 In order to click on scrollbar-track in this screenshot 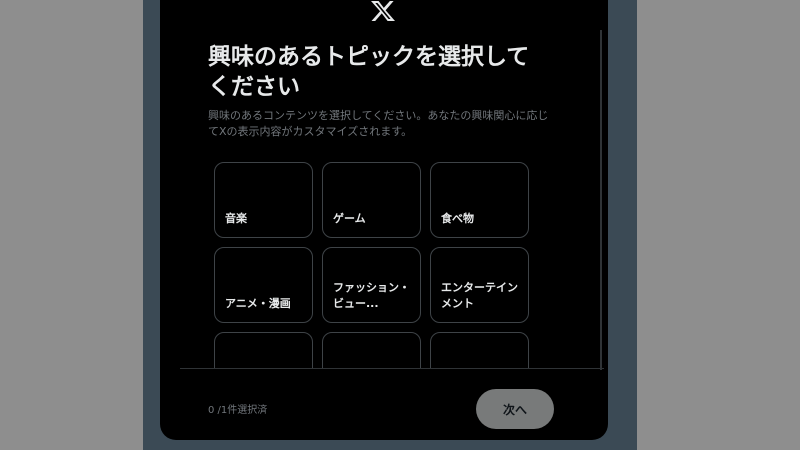, I will do `click(601, 200)`.